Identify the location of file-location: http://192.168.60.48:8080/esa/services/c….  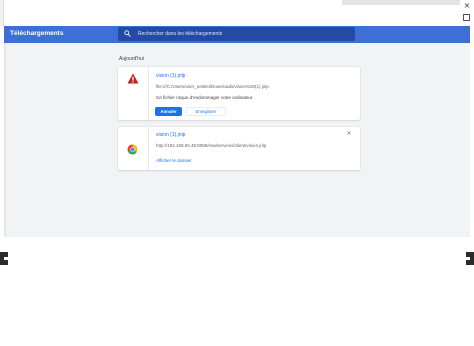
(211, 145).